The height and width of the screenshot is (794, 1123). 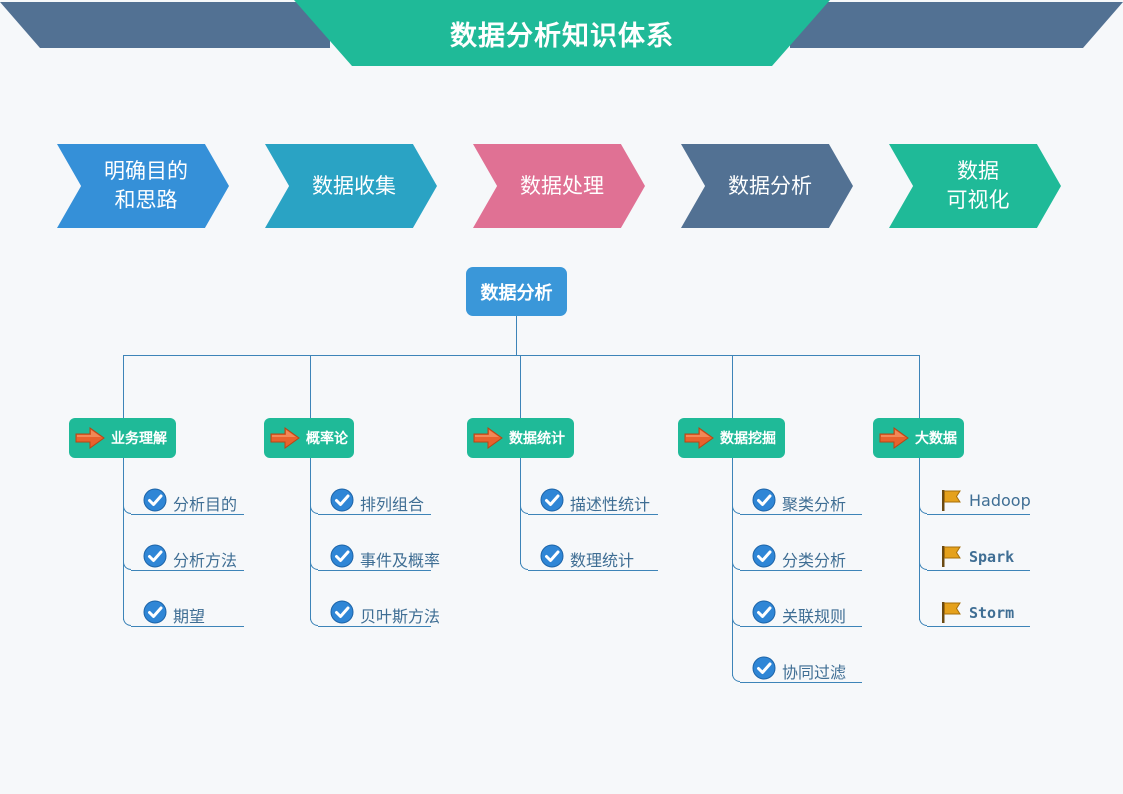 What do you see at coordinates (936, 439) in the screenshot?
I see `branch-label: 大数据` at bounding box center [936, 439].